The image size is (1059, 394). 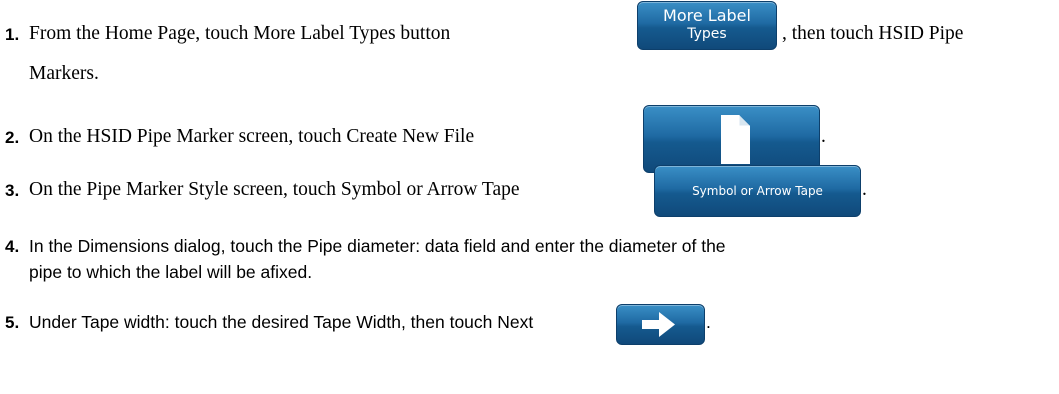 I want to click on step-text-line2: Markers., so click(x=64, y=73).